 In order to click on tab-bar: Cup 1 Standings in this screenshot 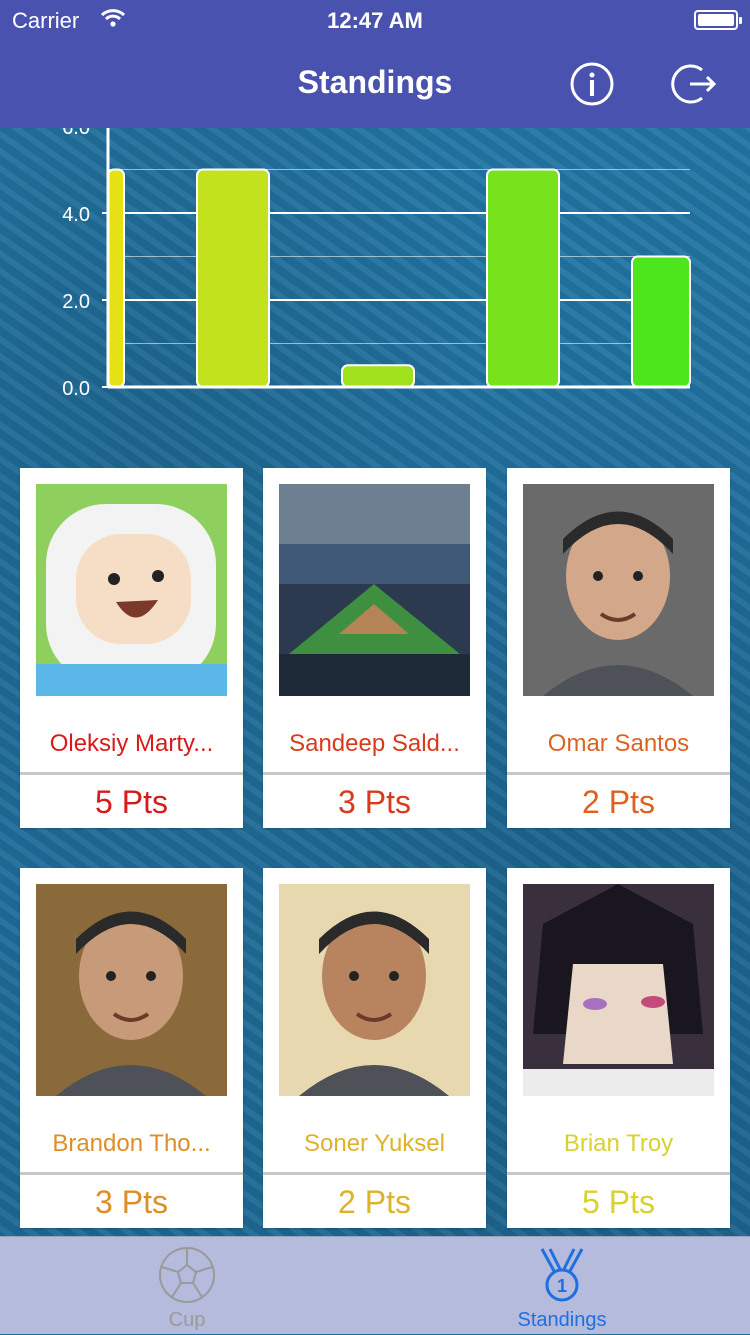, I will do `click(375, 1285)`.